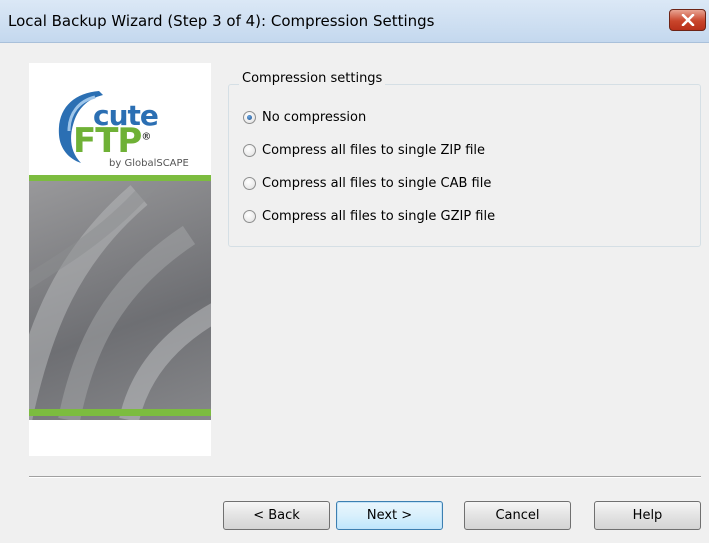 Image resolution: width=709 pixels, height=543 pixels. I want to click on logo-byline: by GlobalSCAPE, so click(149, 163).